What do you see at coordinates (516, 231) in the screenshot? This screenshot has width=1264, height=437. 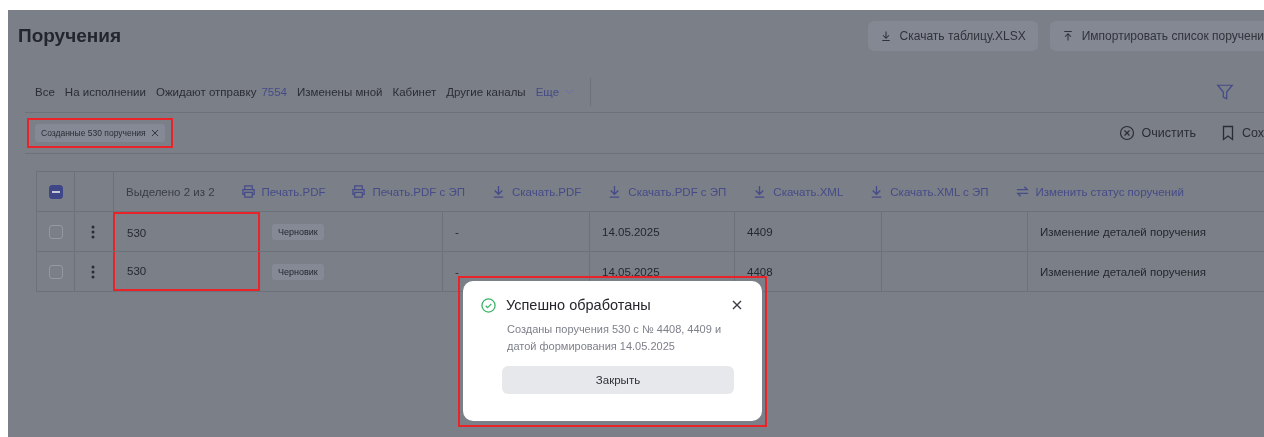 I see `table-cell: -` at bounding box center [516, 231].